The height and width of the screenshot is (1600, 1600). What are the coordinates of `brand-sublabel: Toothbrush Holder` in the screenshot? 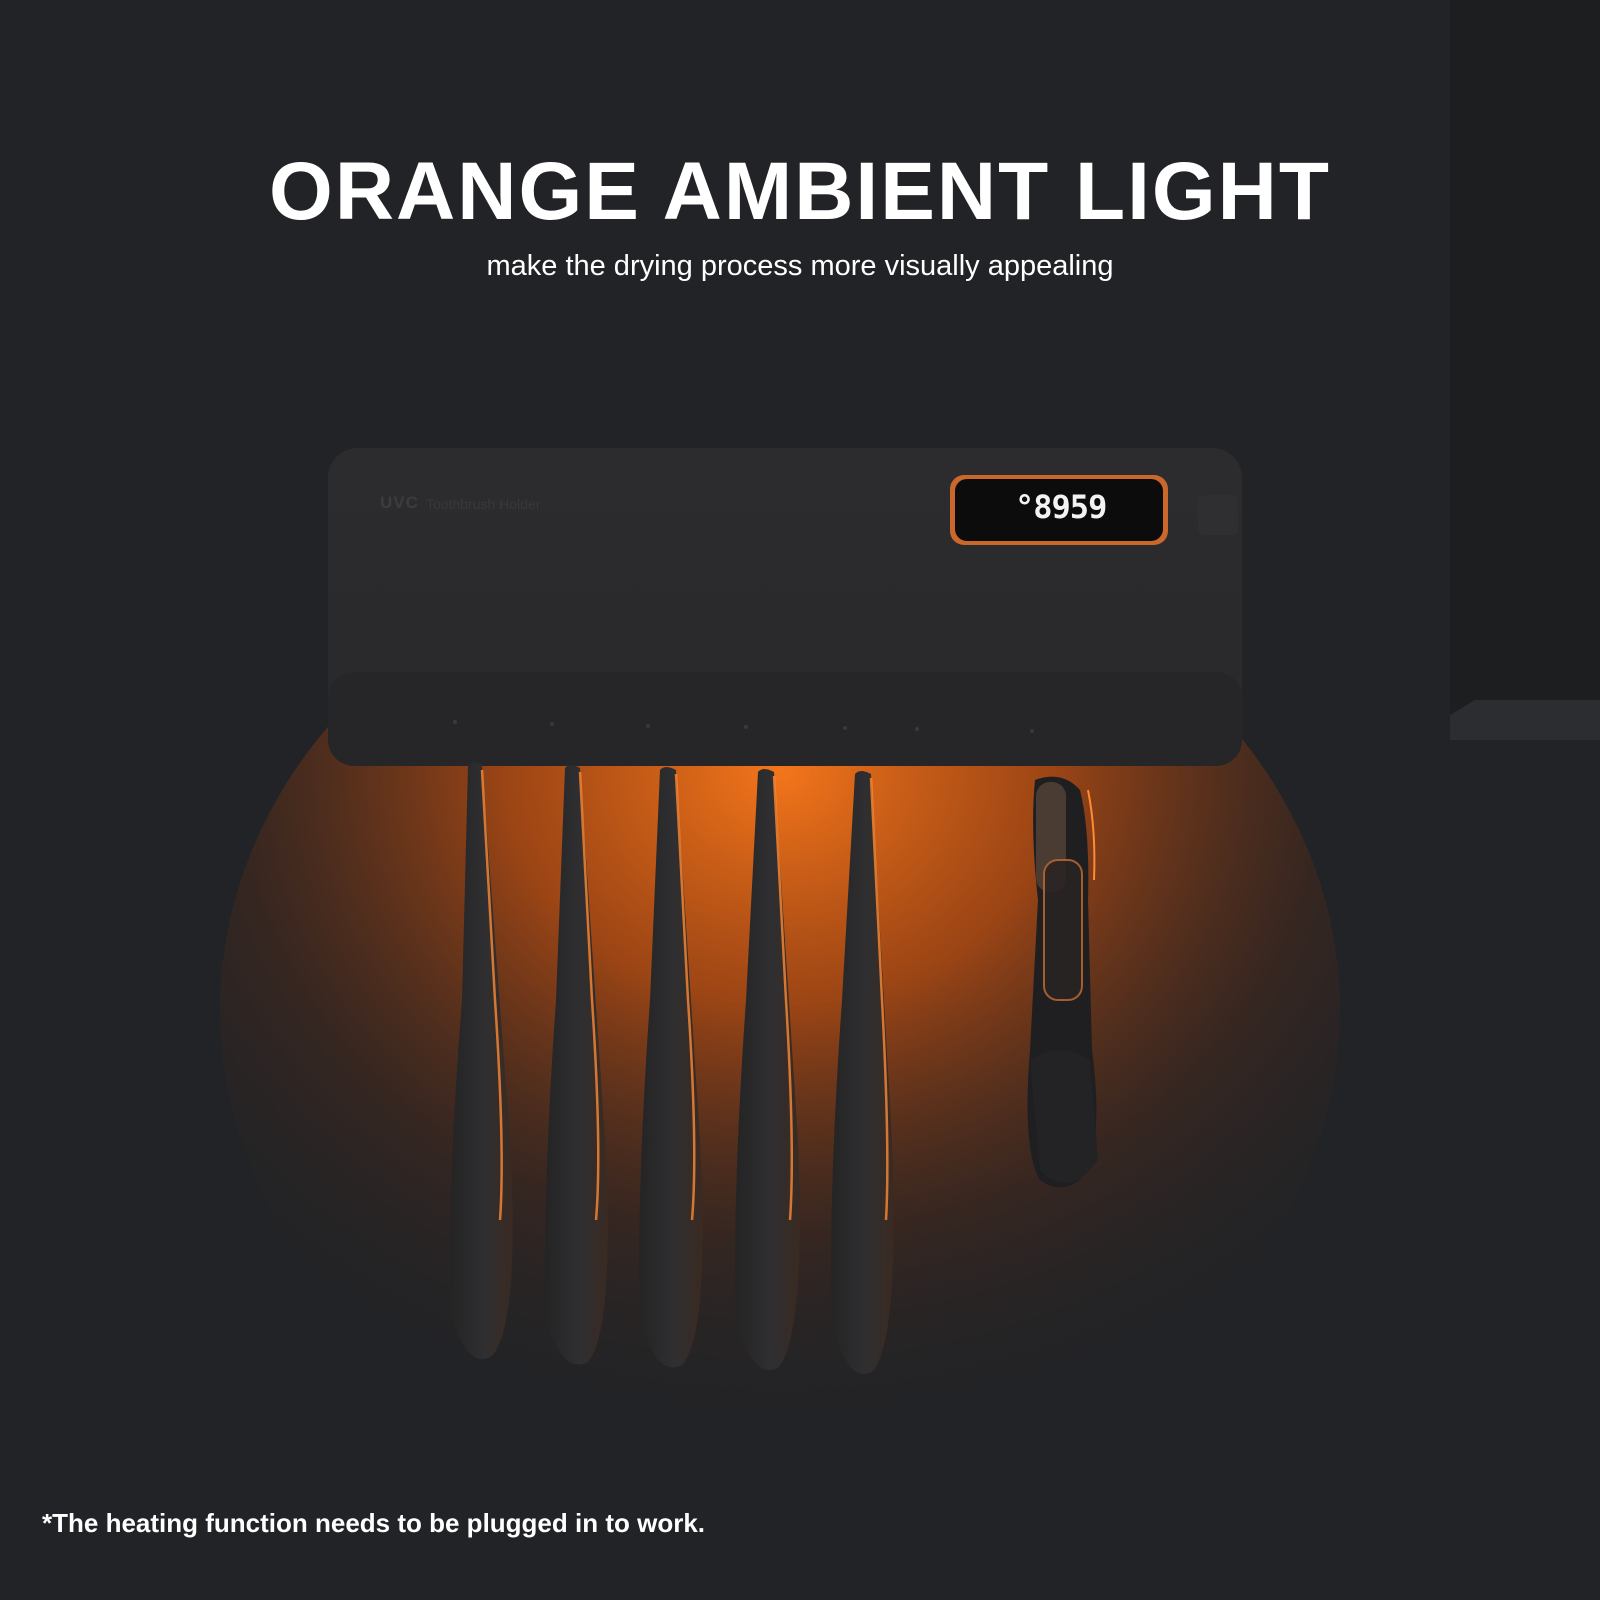 It's located at (483, 504).